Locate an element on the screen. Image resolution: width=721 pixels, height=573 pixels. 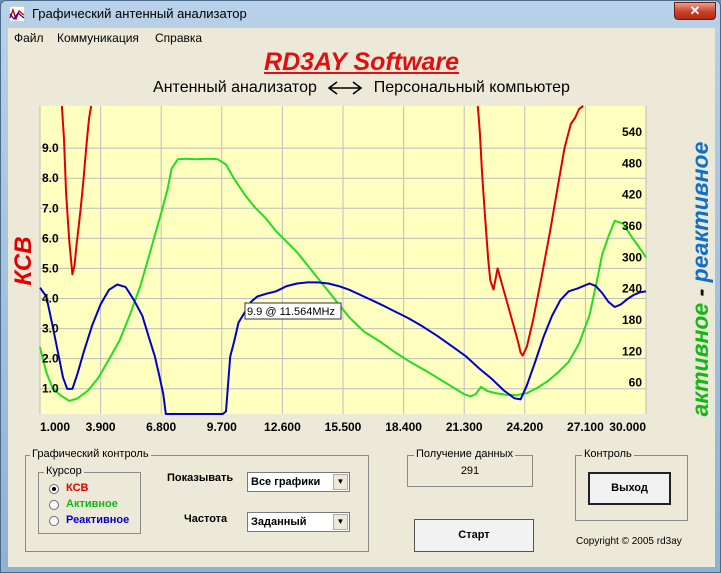
radio-reactive-label: Реактивное is located at coordinates (97, 520).